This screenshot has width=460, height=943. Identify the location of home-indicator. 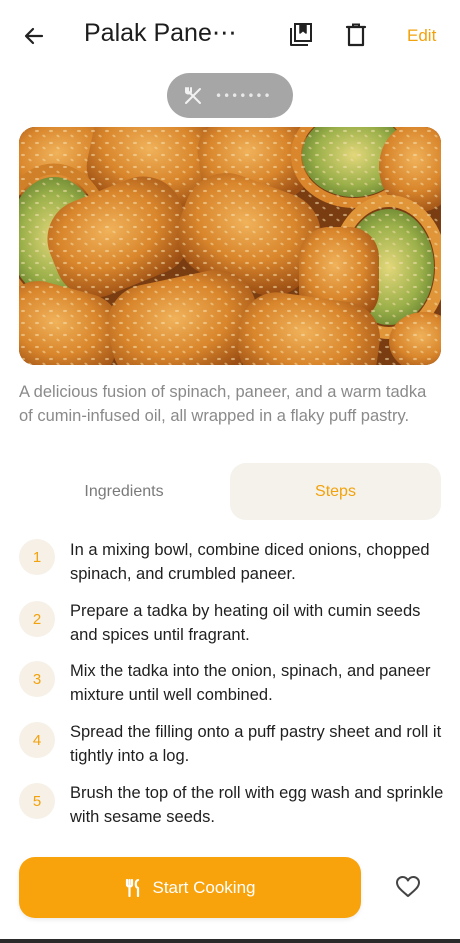
(230, 941).